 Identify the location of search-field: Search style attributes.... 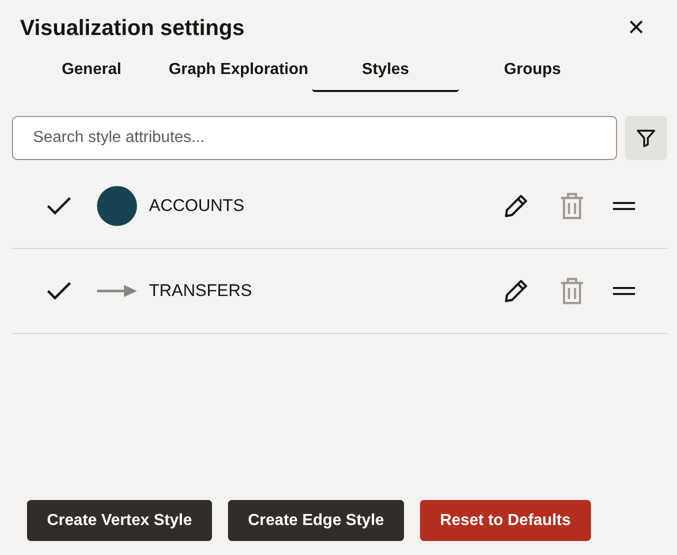
(314, 138).